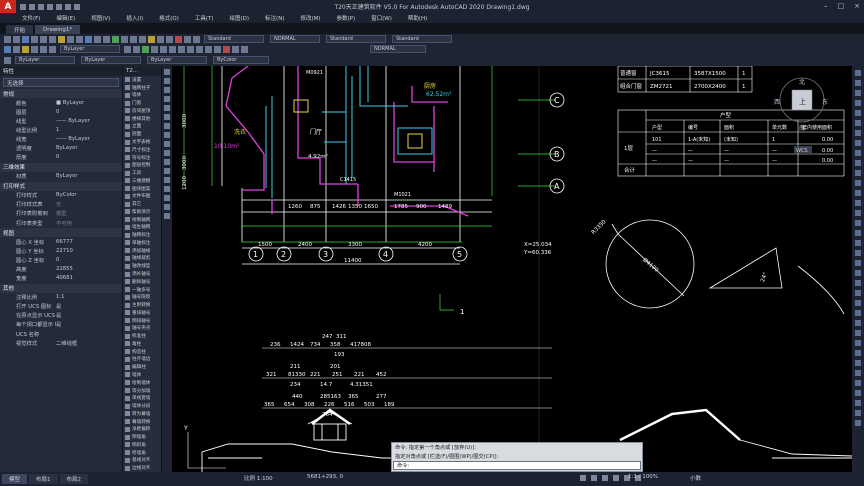 The image size is (864, 486). Describe the element at coordinates (142, 360) in the screenshot. I see `palette-item: 柱齐墙边` at that location.